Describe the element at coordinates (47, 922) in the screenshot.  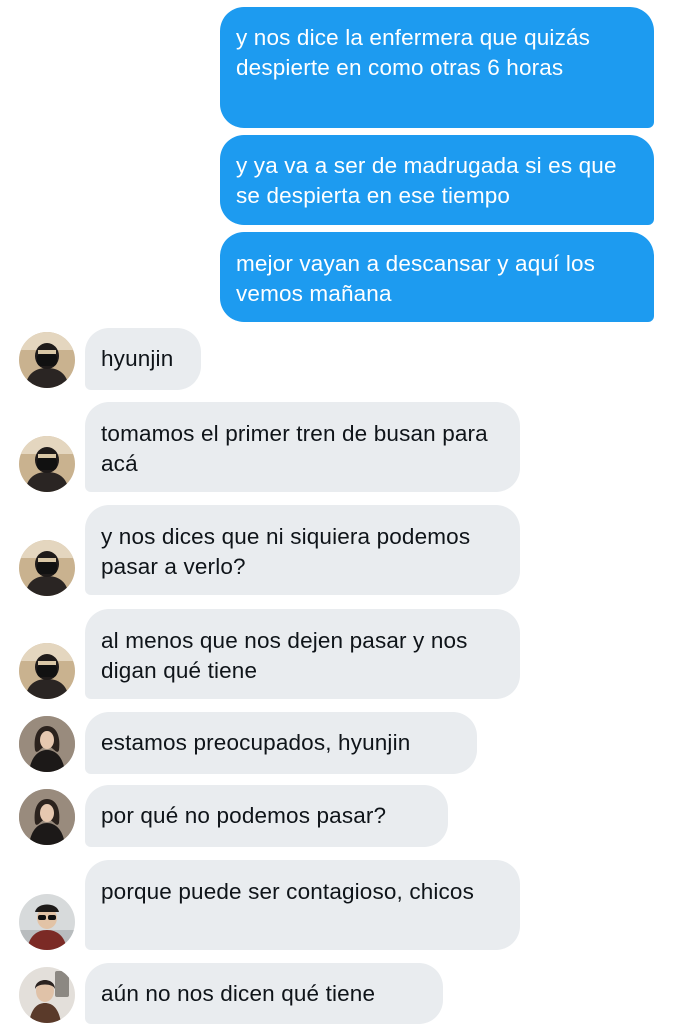
I see `sunglasses-person-avatar` at that location.